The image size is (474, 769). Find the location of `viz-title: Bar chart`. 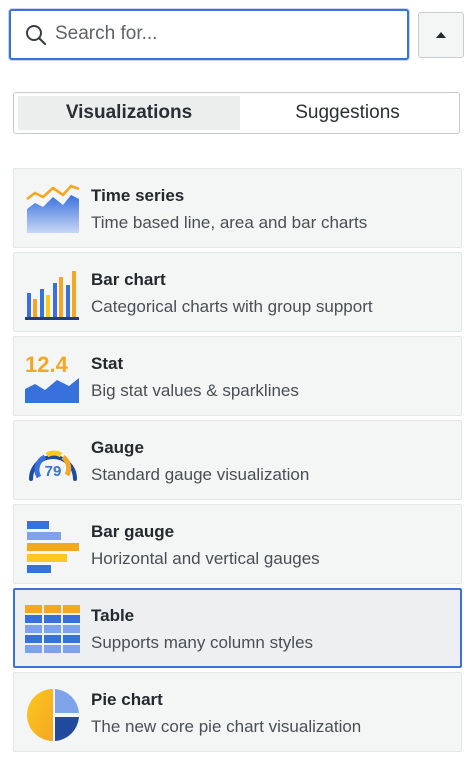

viz-title: Bar chart is located at coordinates (128, 279).